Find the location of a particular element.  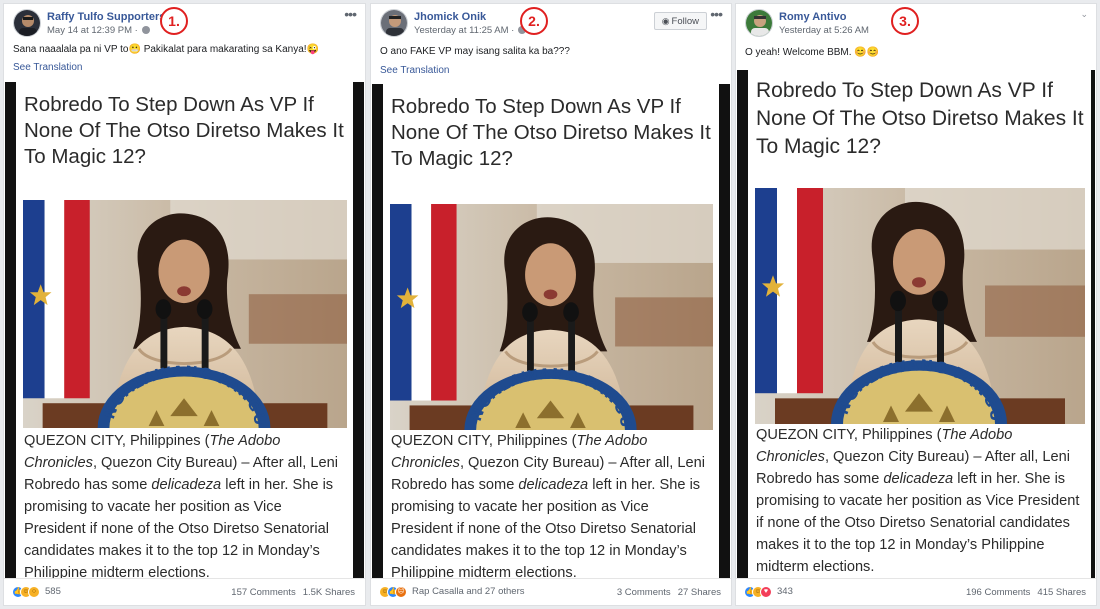

post-timestamp: Yesterday at 5:26 AM is located at coordinates (824, 30).